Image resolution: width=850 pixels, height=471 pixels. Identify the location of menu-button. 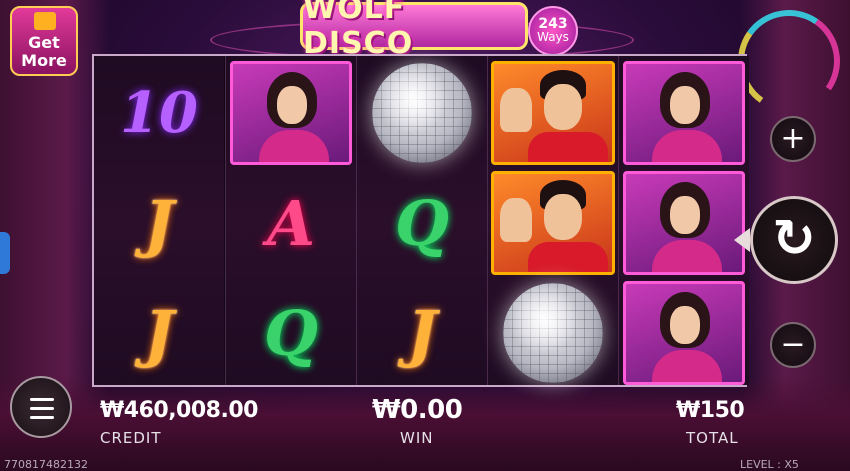
(41, 407).